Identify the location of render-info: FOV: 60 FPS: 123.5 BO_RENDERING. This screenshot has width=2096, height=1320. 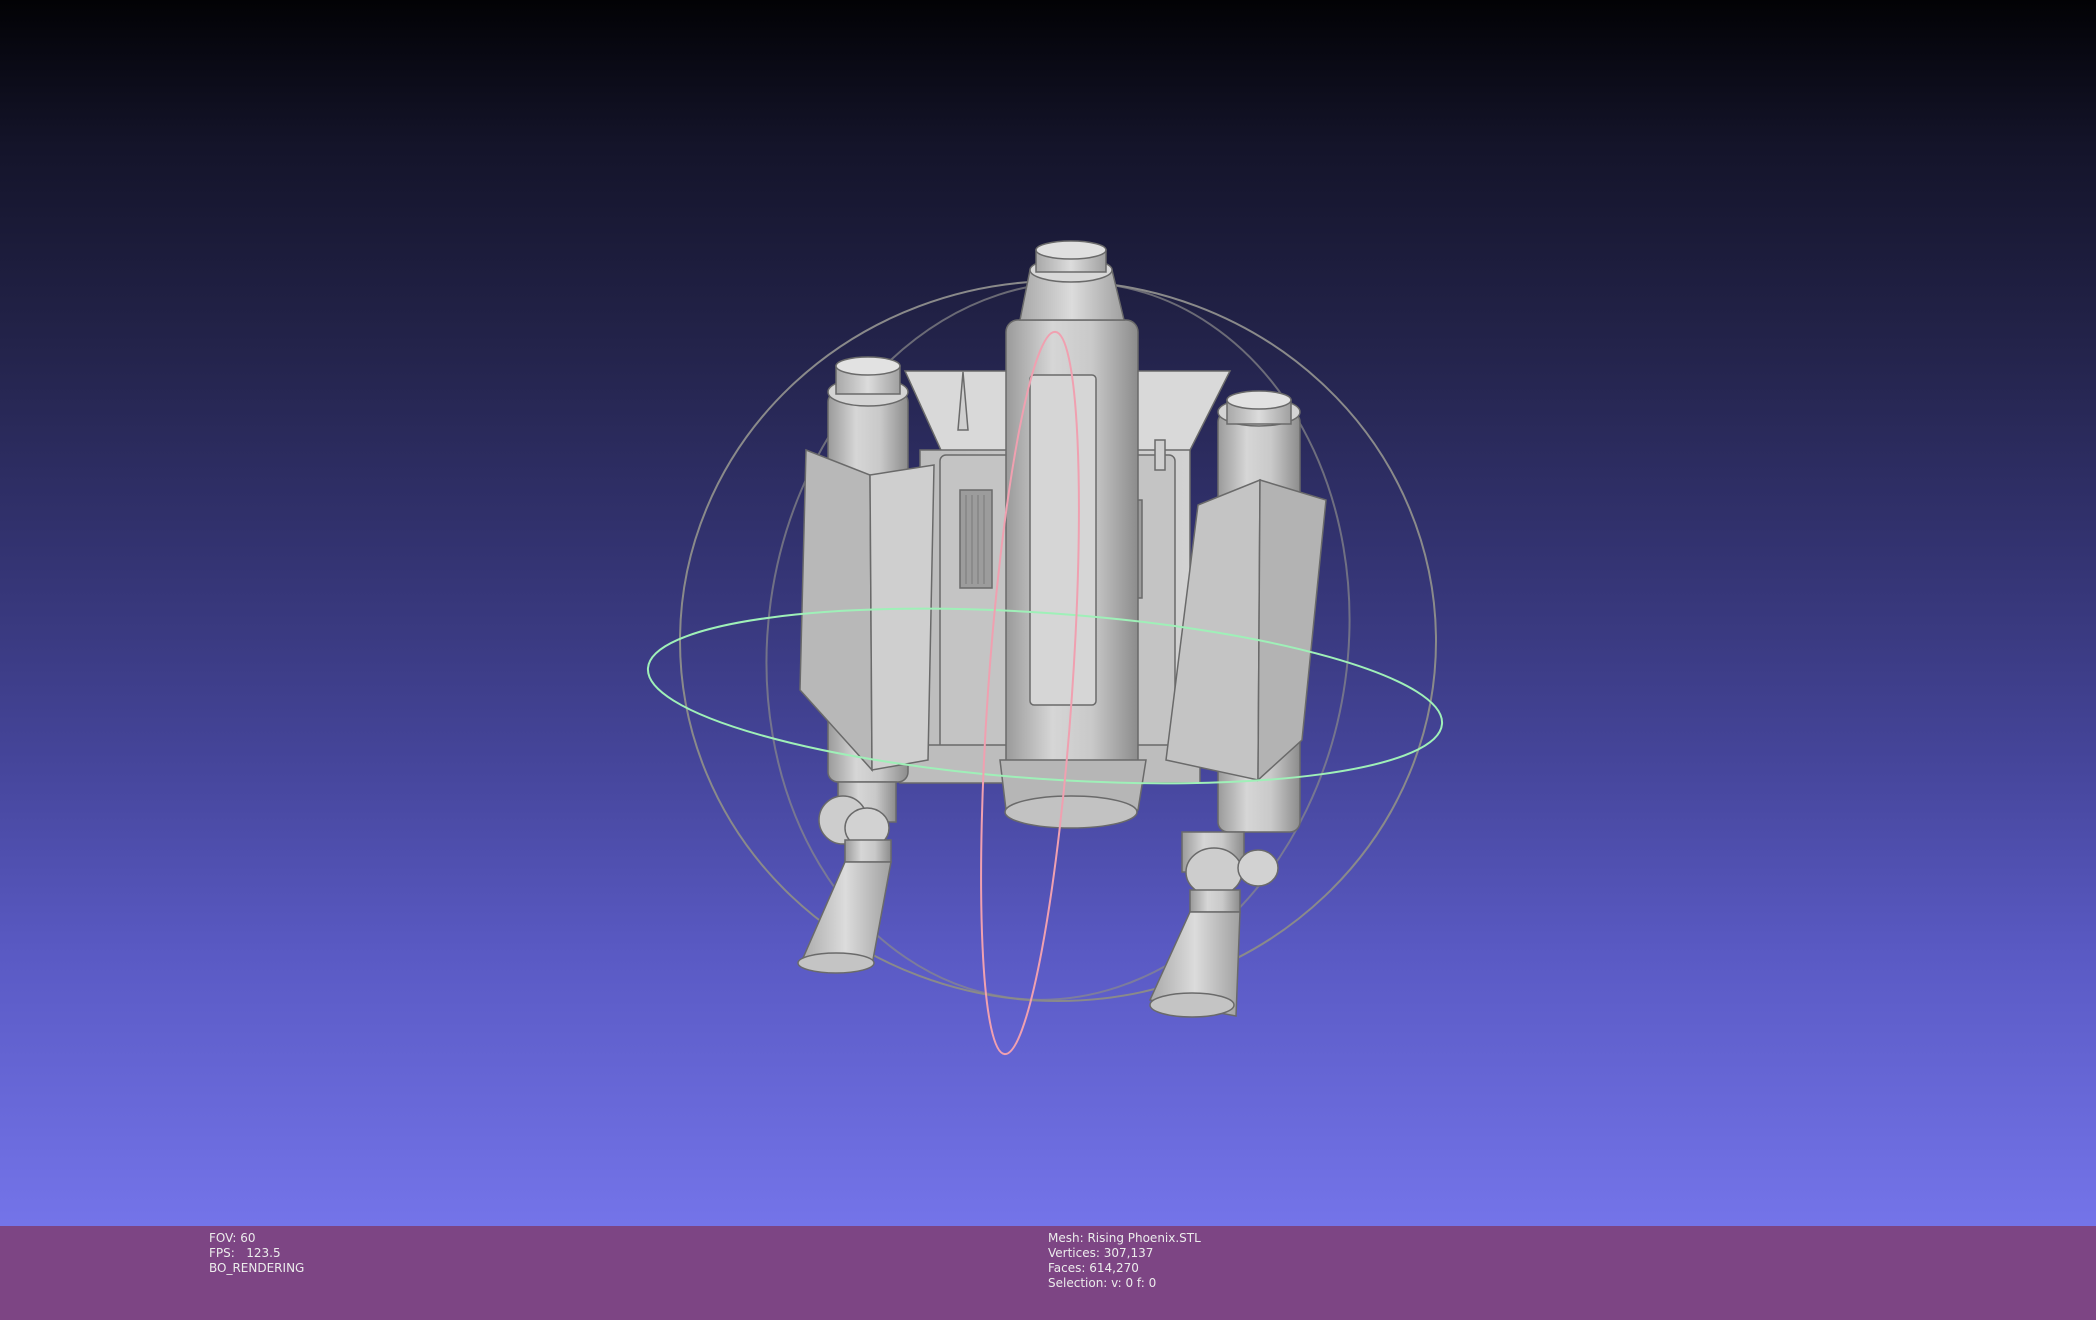
(256, 1253).